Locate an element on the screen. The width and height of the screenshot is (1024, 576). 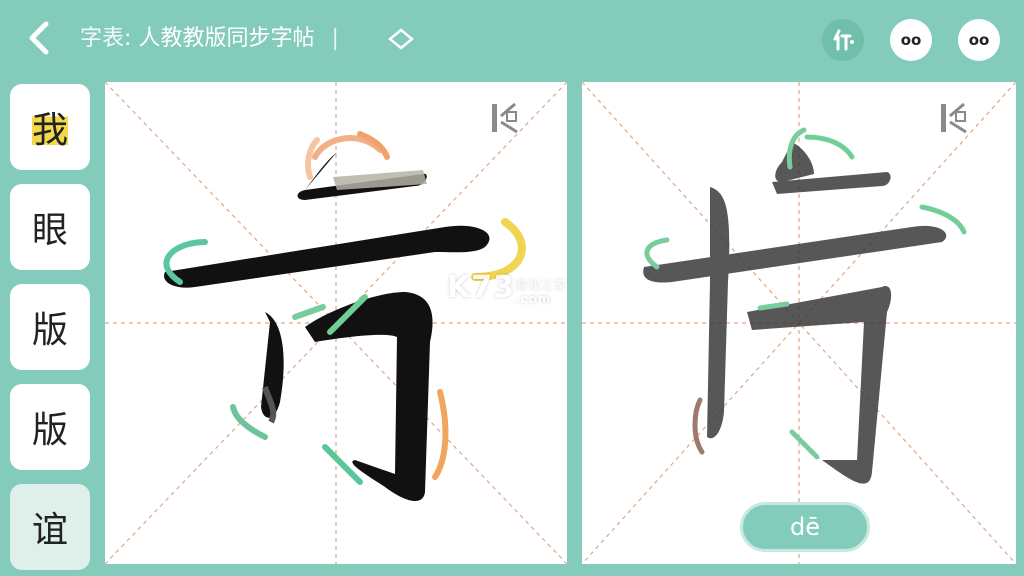
sidebar-item-yan: 眼 is located at coordinates (50, 227).